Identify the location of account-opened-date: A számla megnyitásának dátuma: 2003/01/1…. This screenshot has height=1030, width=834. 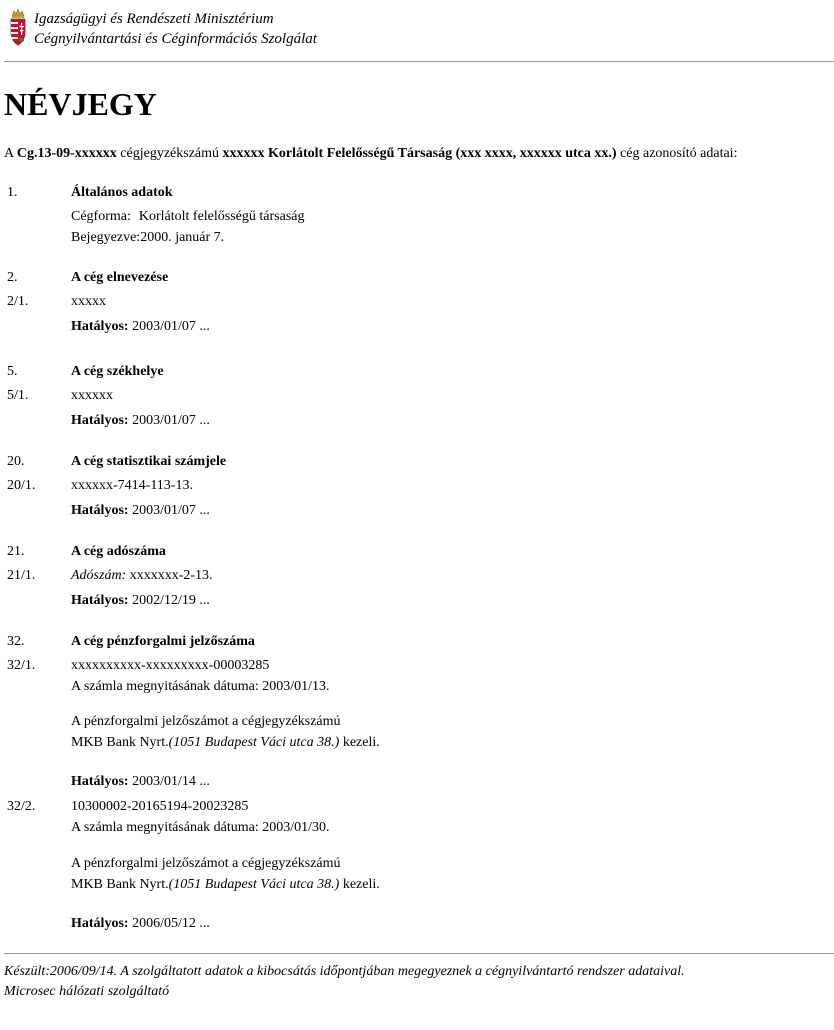
(200, 686).